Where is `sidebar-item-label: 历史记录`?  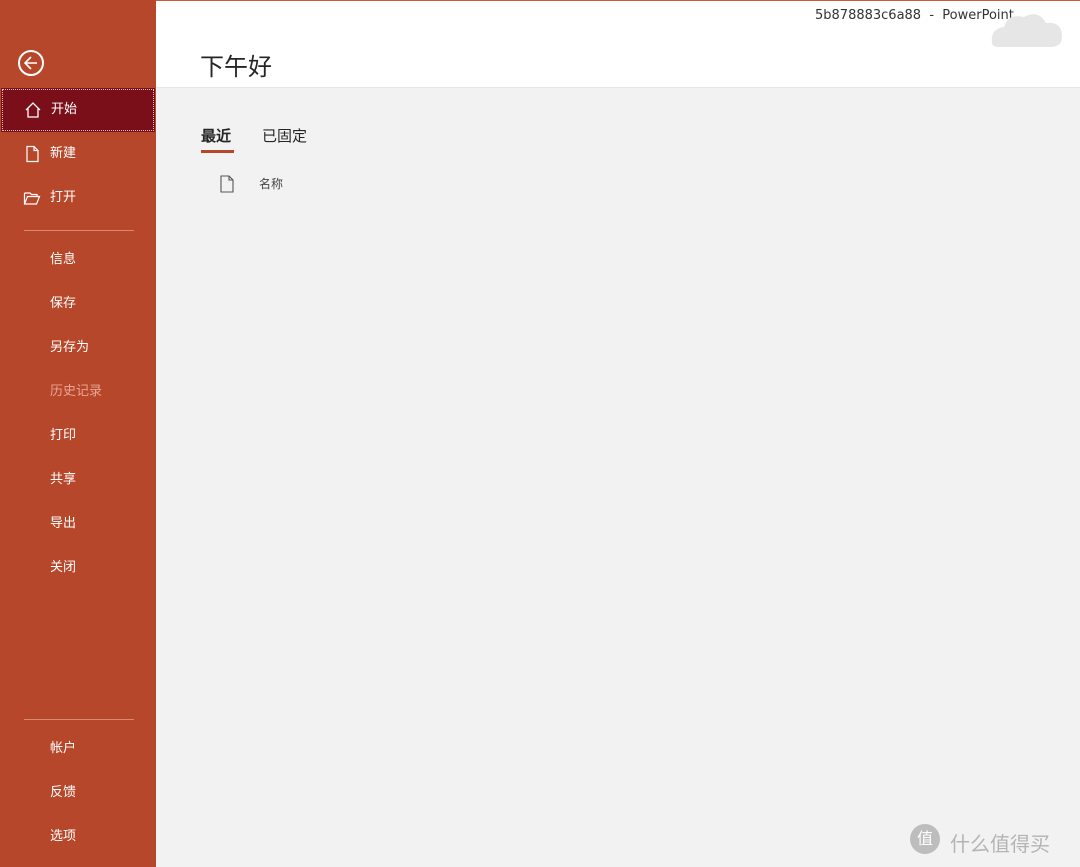 sidebar-item-label: 历史记录 is located at coordinates (76, 391).